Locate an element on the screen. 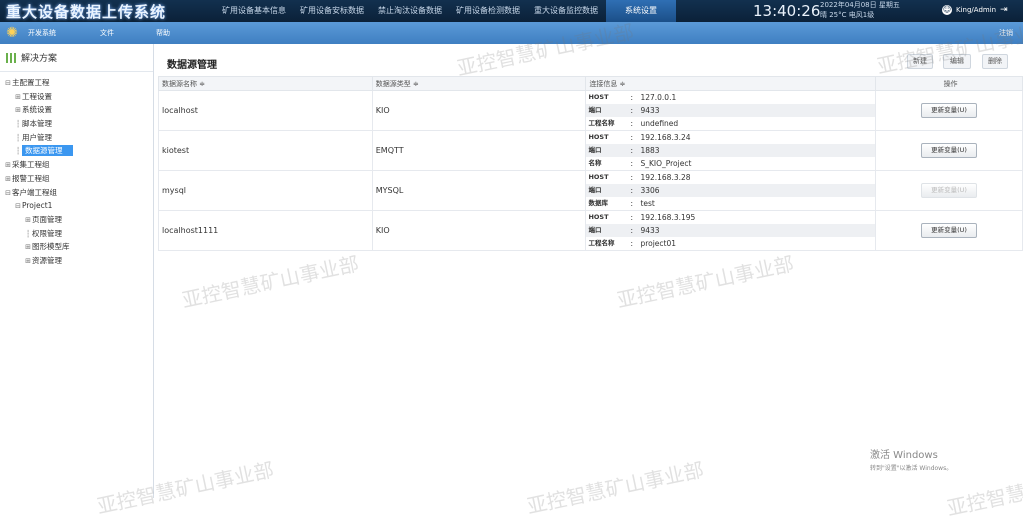 The image size is (1023, 521). nav-device-info: 矿用设备基本信息 is located at coordinates (254, 11).